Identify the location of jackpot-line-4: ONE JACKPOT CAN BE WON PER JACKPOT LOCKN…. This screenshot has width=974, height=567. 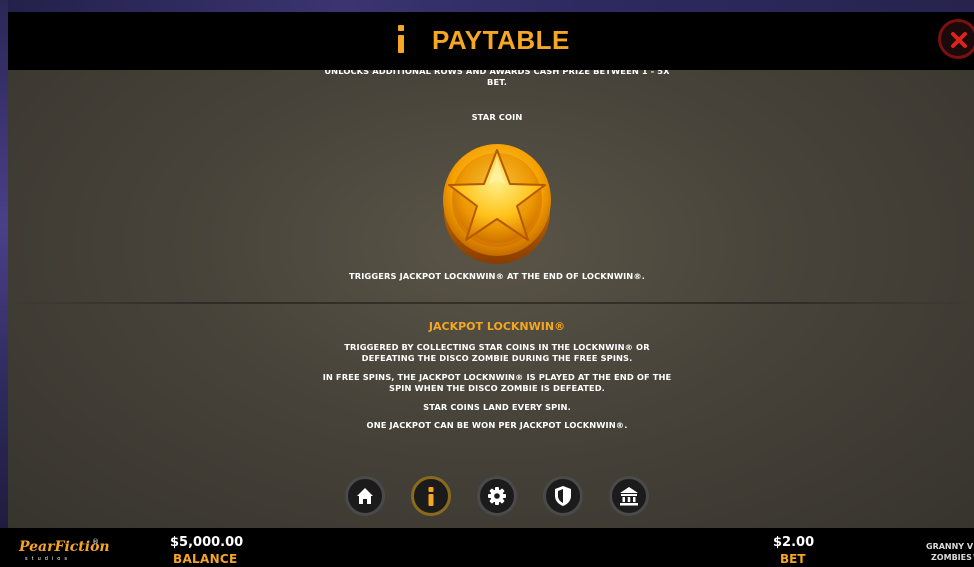
(497, 425).